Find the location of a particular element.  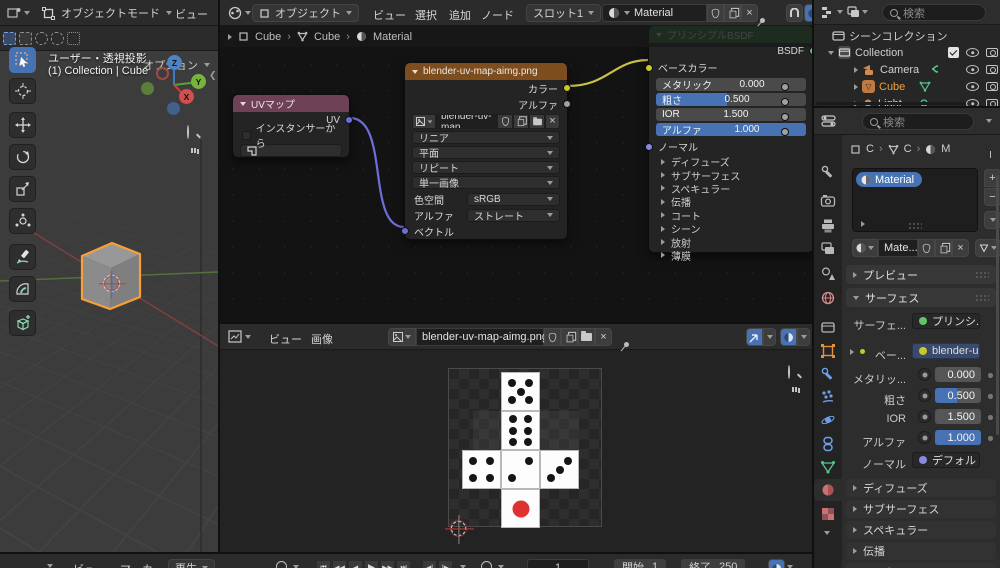

material-browse-icon: Material is located at coordinates (654, 13).